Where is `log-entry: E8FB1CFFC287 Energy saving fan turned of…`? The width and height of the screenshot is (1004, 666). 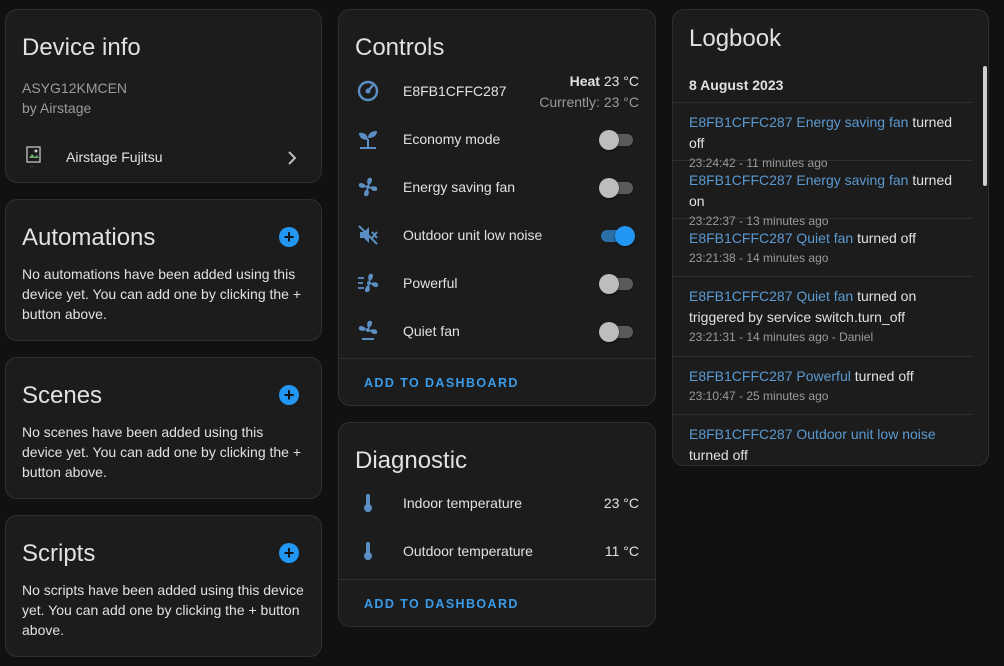
log-entry: E8FB1CFFC287 Energy saving fan turned of… is located at coordinates (822, 136).